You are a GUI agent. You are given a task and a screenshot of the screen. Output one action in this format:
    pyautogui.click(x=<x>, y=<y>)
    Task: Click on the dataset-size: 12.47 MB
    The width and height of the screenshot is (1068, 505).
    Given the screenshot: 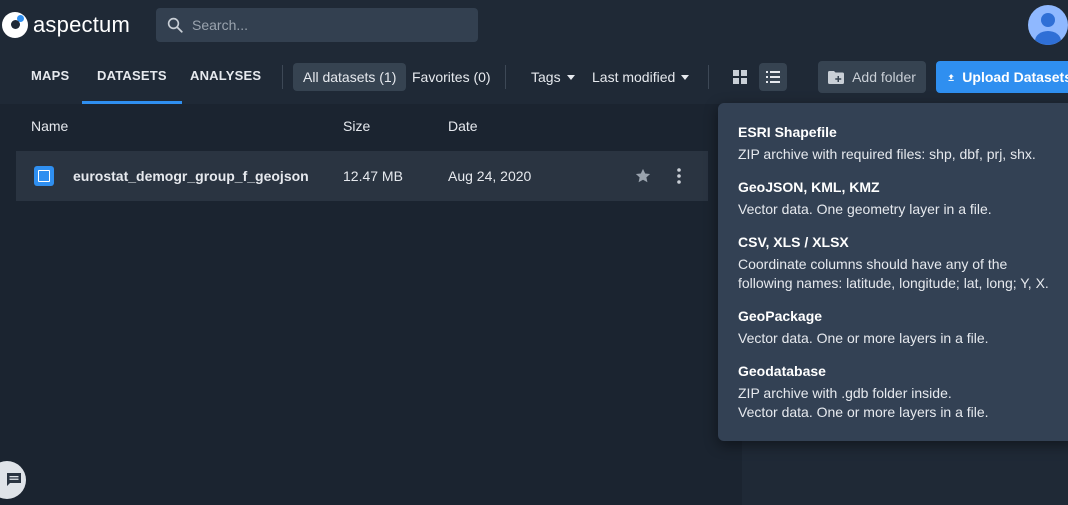 What is the action you would take?
    pyautogui.click(x=373, y=176)
    